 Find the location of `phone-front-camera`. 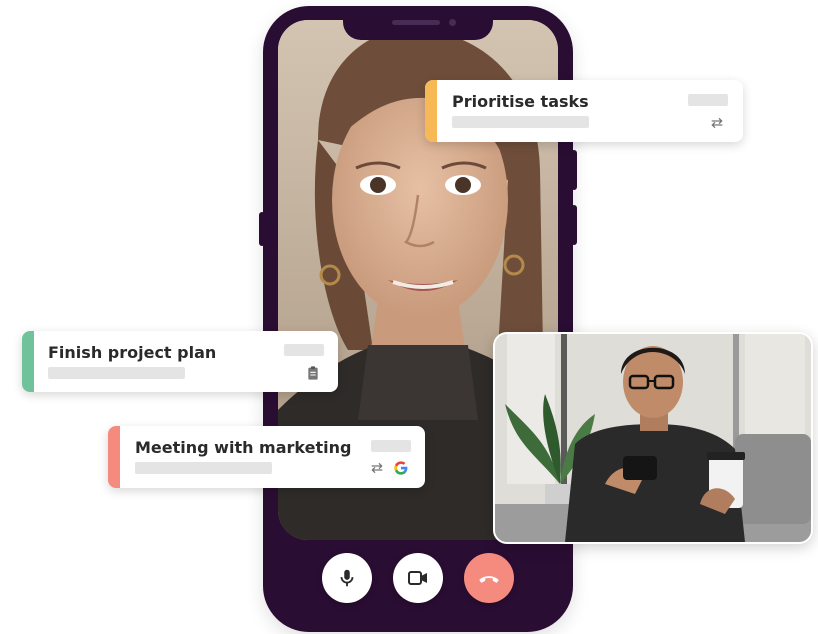

phone-front-camera is located at coordinates (452, 22).